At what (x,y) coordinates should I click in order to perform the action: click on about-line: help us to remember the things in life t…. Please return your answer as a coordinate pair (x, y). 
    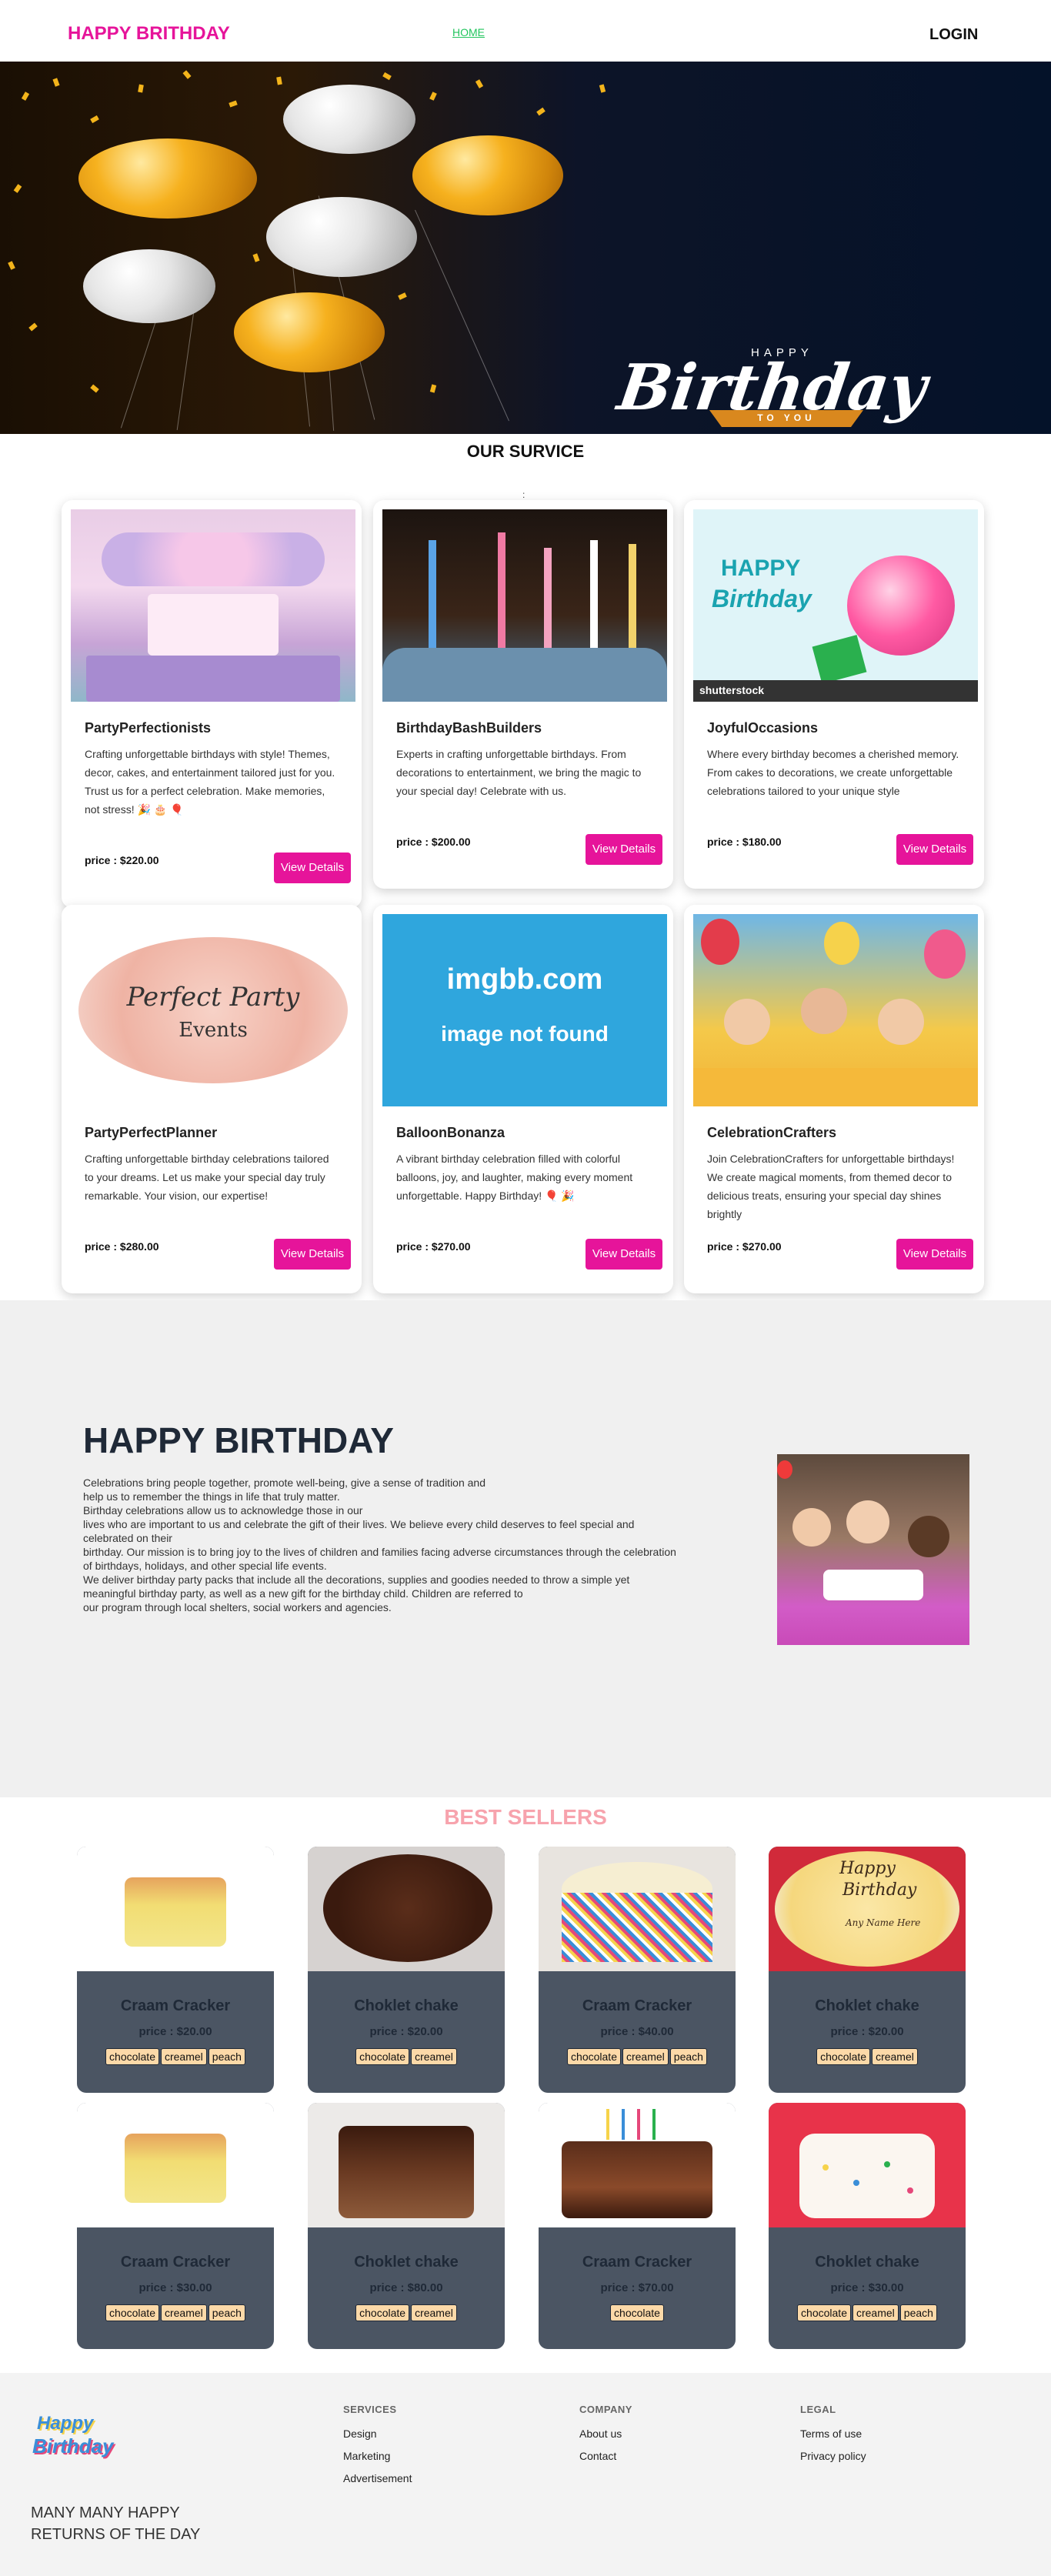
    Looking at the image, I should click on (212, 1496).